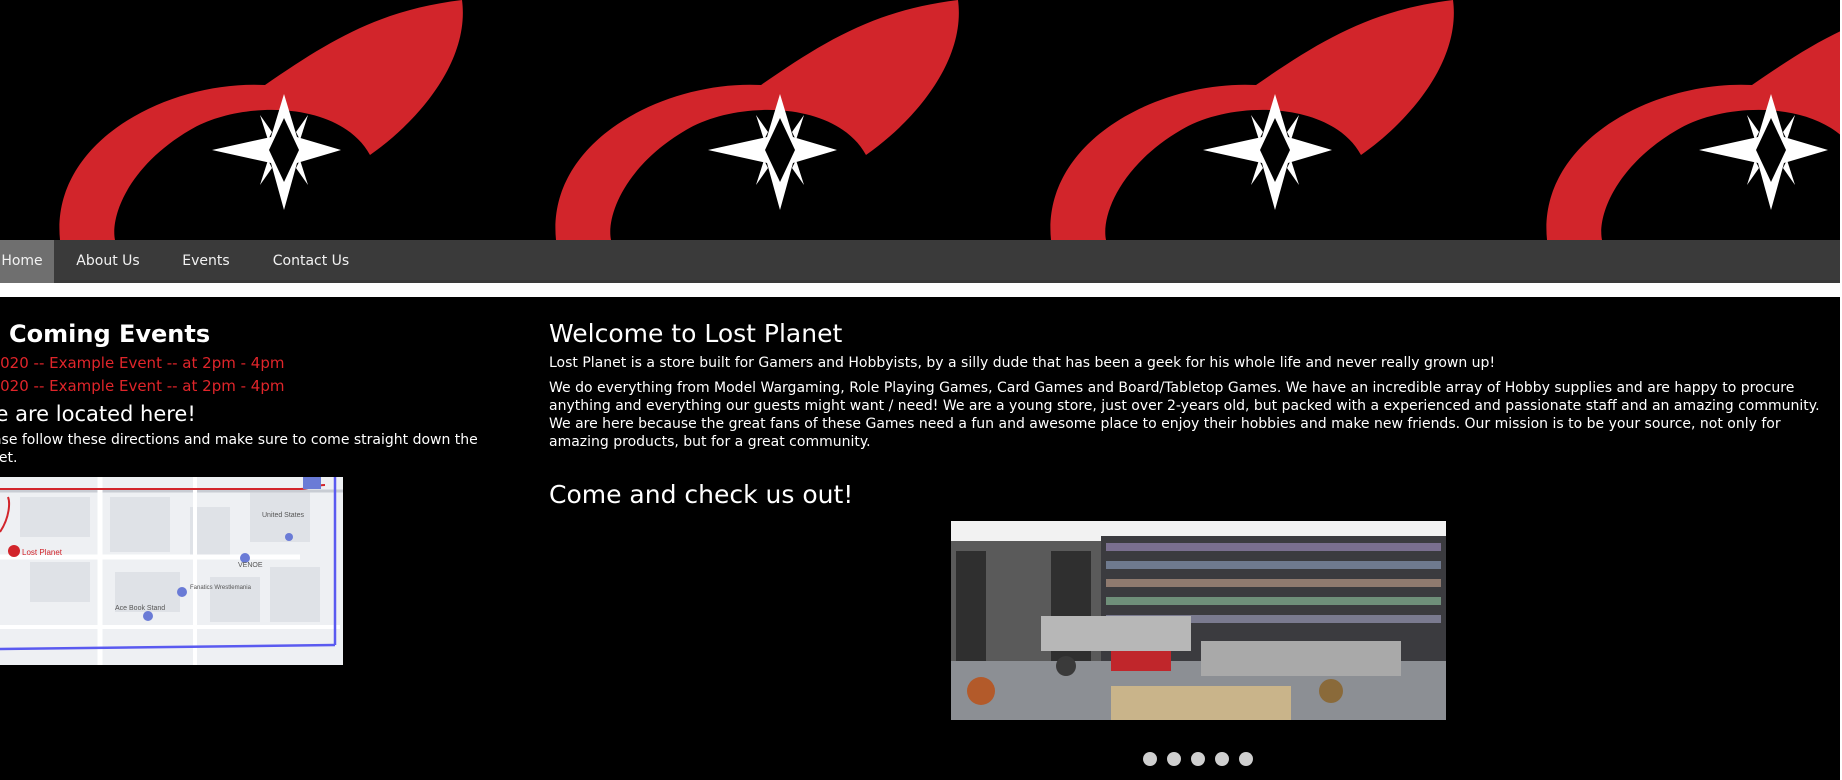 The height and width of the screenshot is (780, 1842). What do you see at coordinates (206, 261) in the screenshot?
I see `nav-events: Events` at bounding box center [206, 261].